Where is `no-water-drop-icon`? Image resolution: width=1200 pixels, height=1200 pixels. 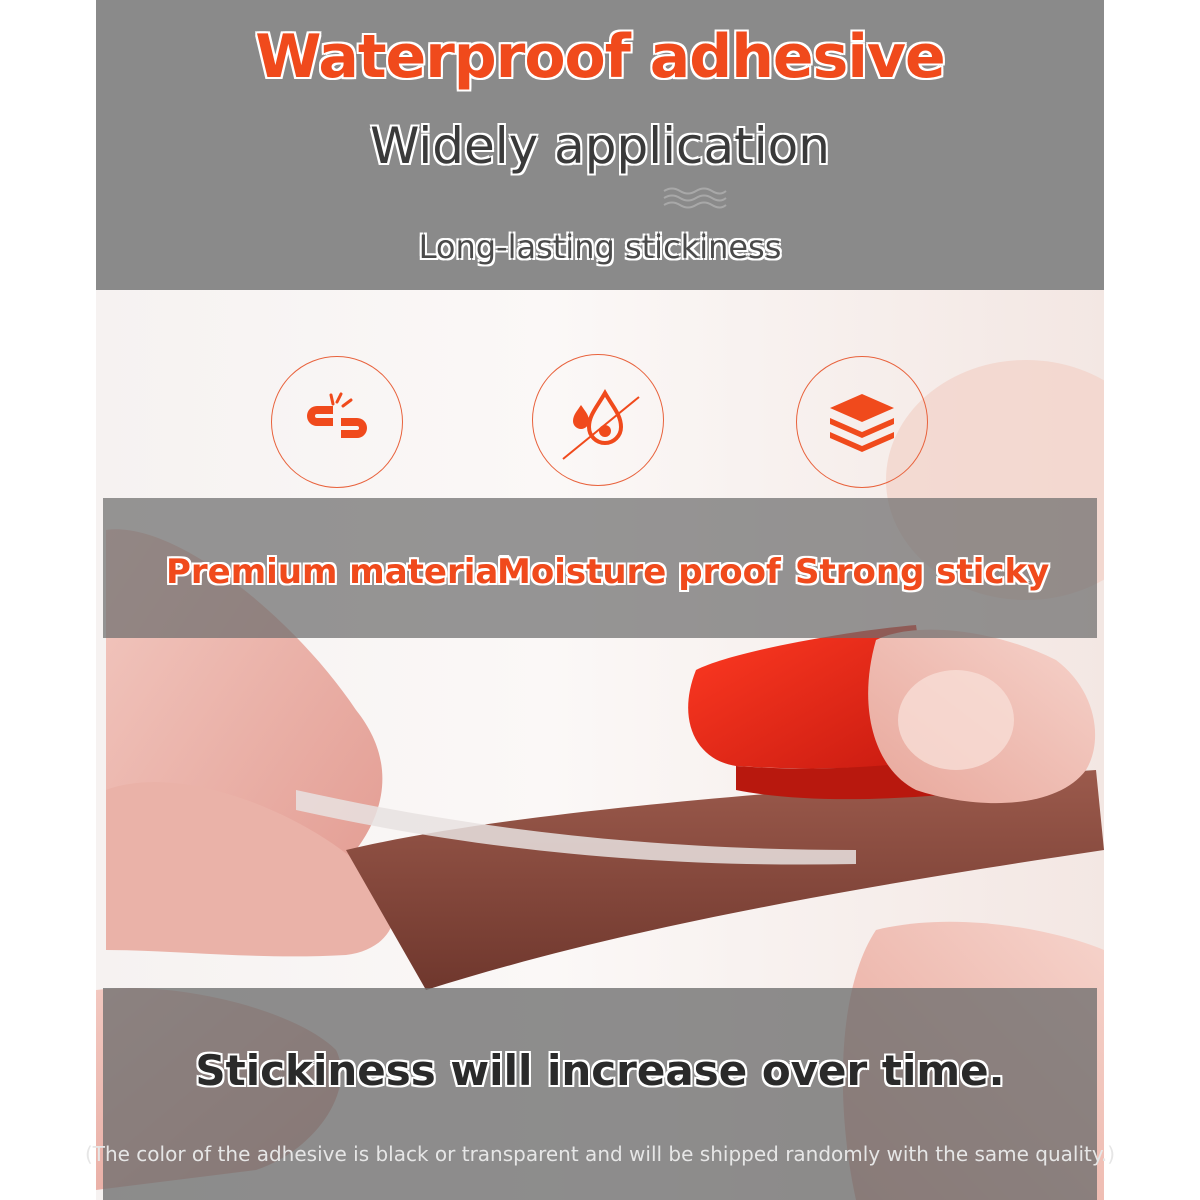 no-water-drop-icon is located at coordinates (601, 424).